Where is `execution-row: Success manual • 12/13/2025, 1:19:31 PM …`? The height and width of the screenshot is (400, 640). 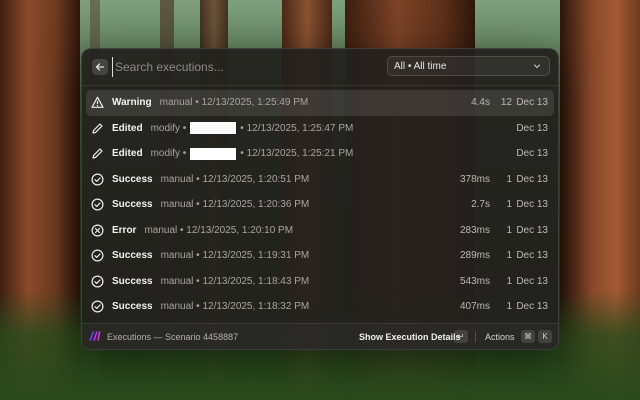
execution-row: Success manual • 12/13/2025, 1:19:31 PM … is located at coordinates (320, 256).